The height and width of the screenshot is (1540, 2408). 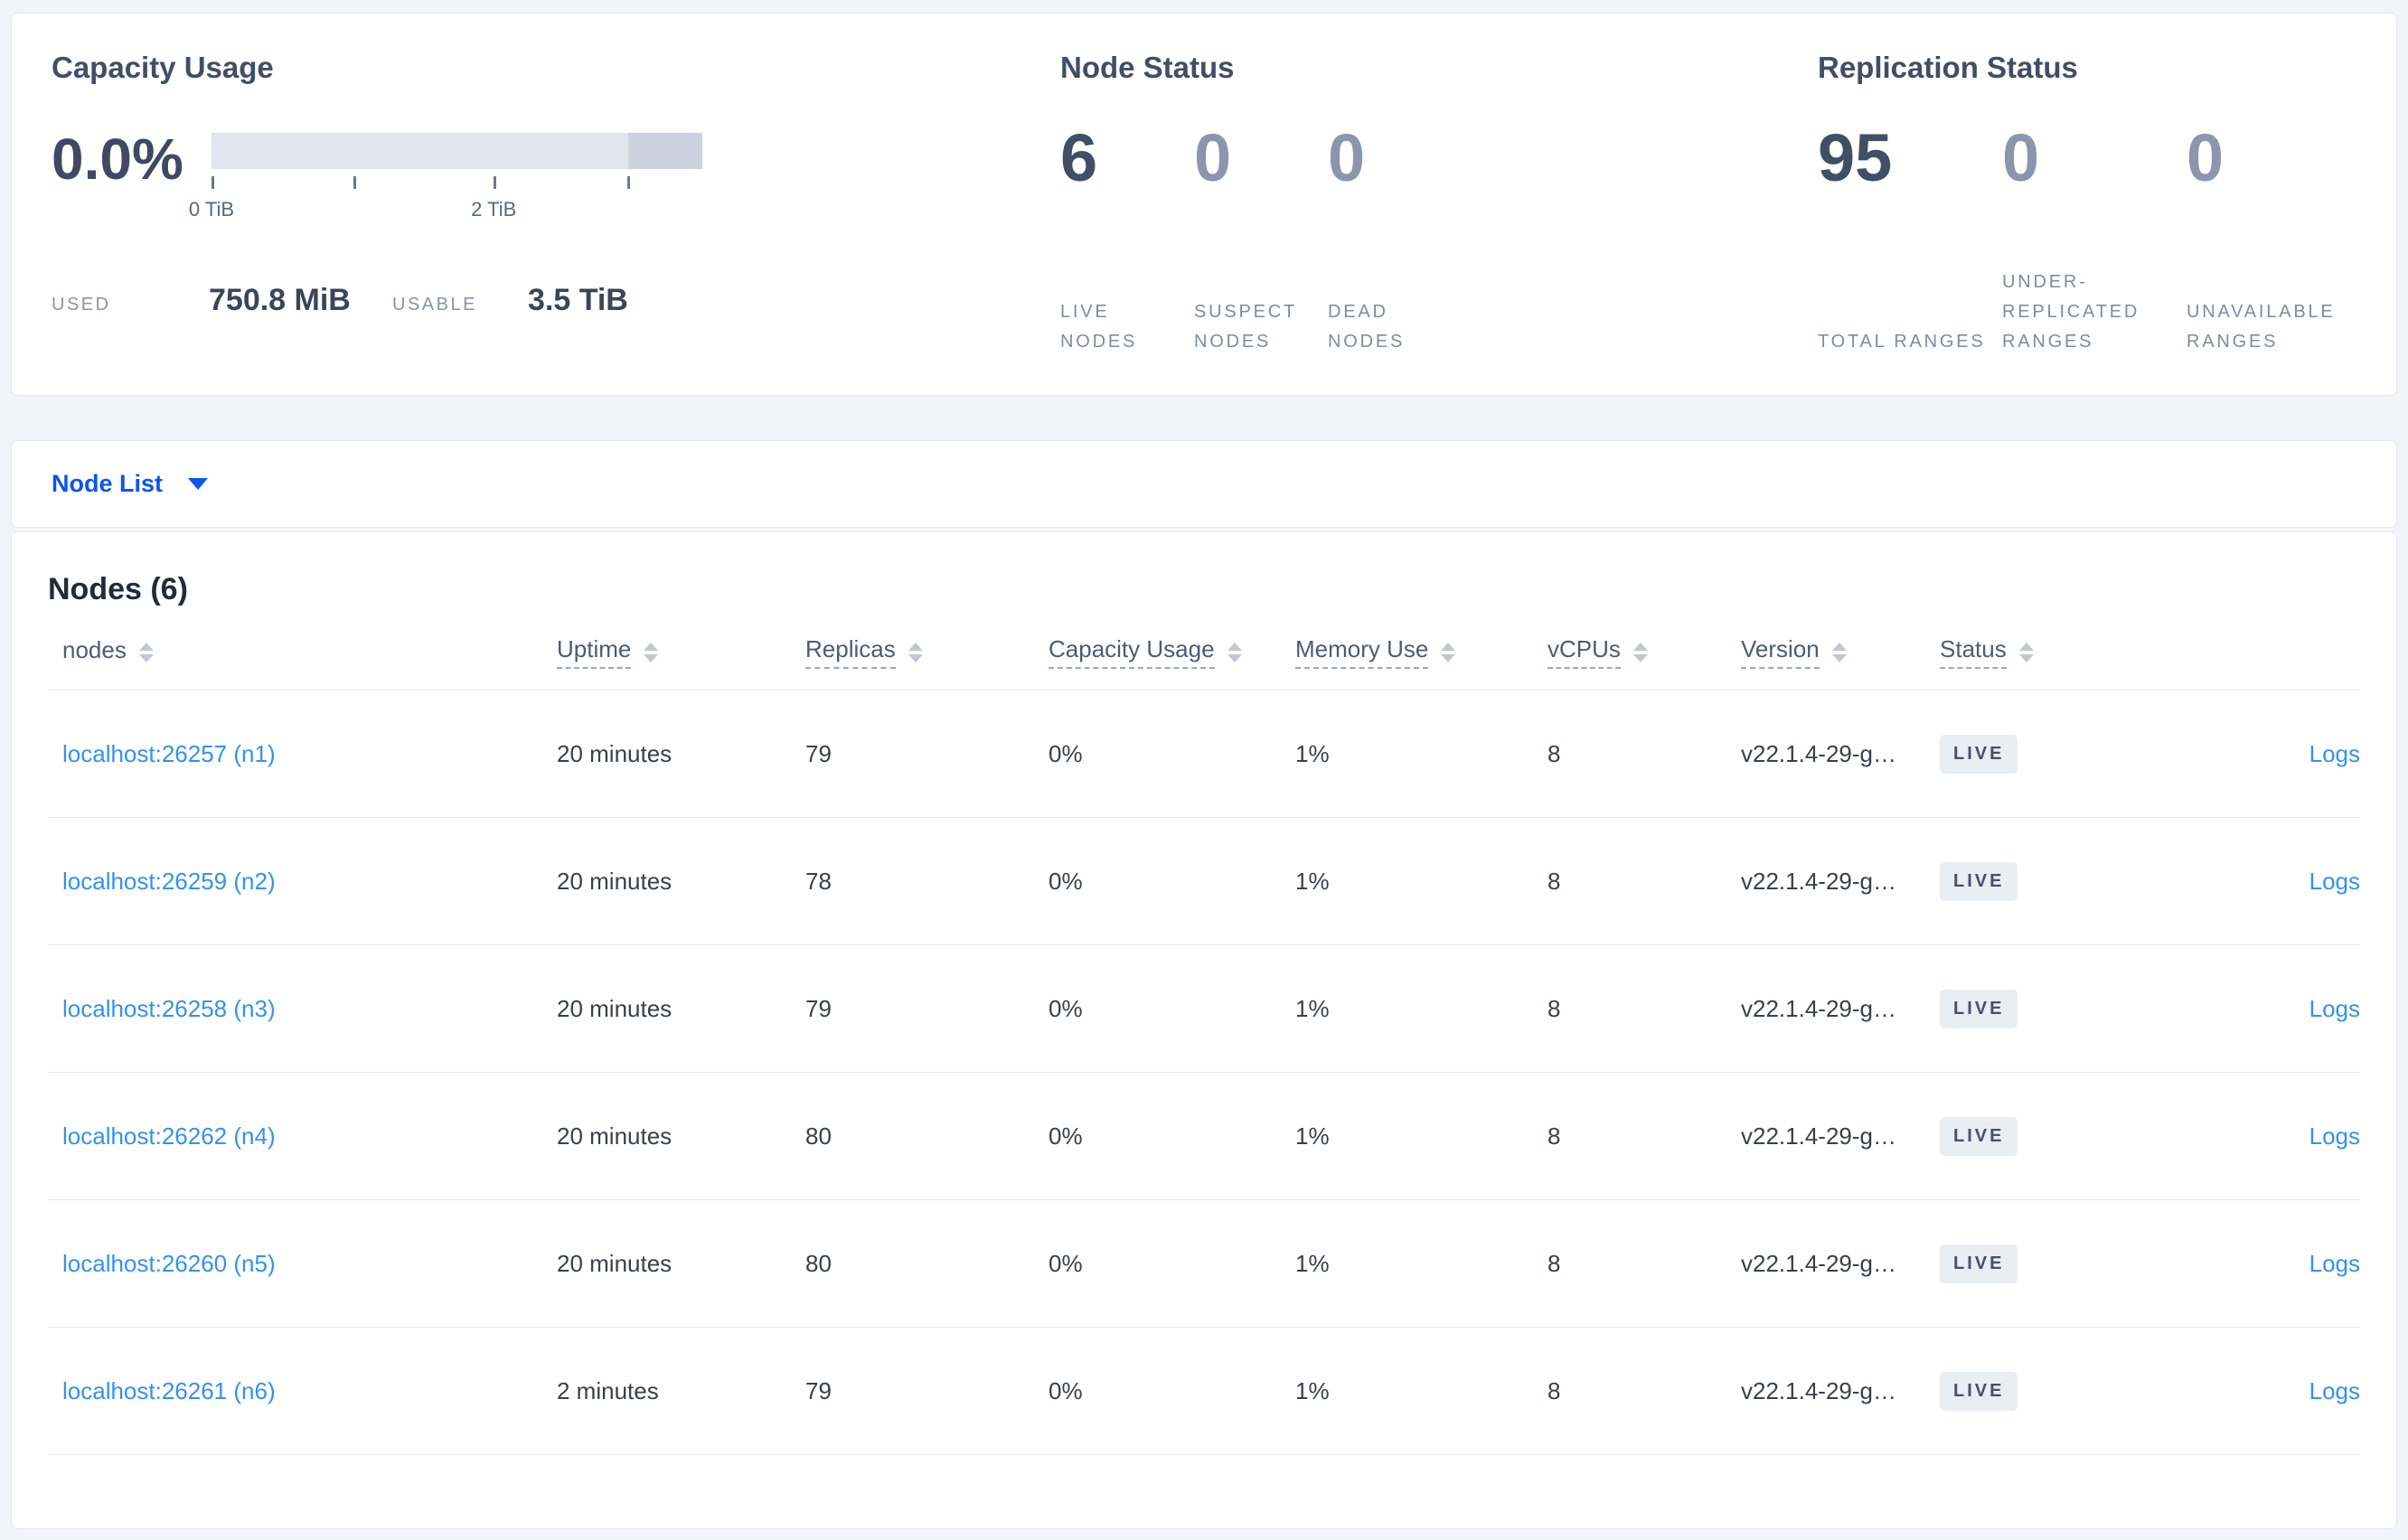 What do you see at coordinates (169, 1263) in the screenshot?
I see `node-link: localhost:26260 (n5)` at bounding box center [169, 1263].